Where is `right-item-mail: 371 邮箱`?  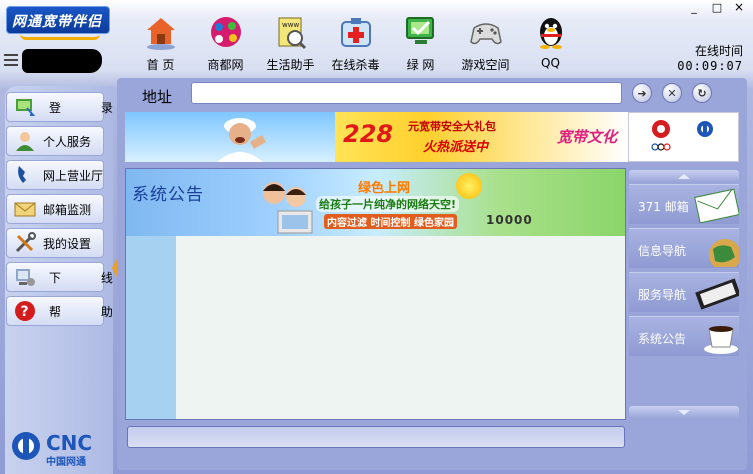 right-item-mail: 371 邮箱 is located at coordinates (684, 204).